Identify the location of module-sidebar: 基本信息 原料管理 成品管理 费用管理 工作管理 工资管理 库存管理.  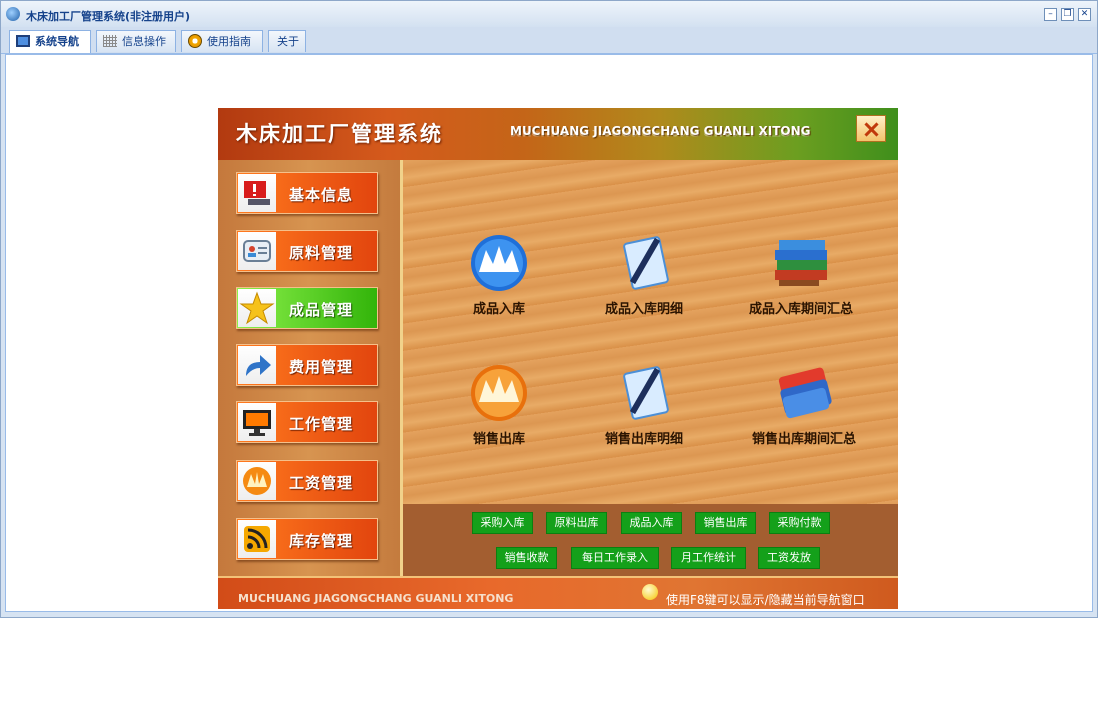
(309, 368).